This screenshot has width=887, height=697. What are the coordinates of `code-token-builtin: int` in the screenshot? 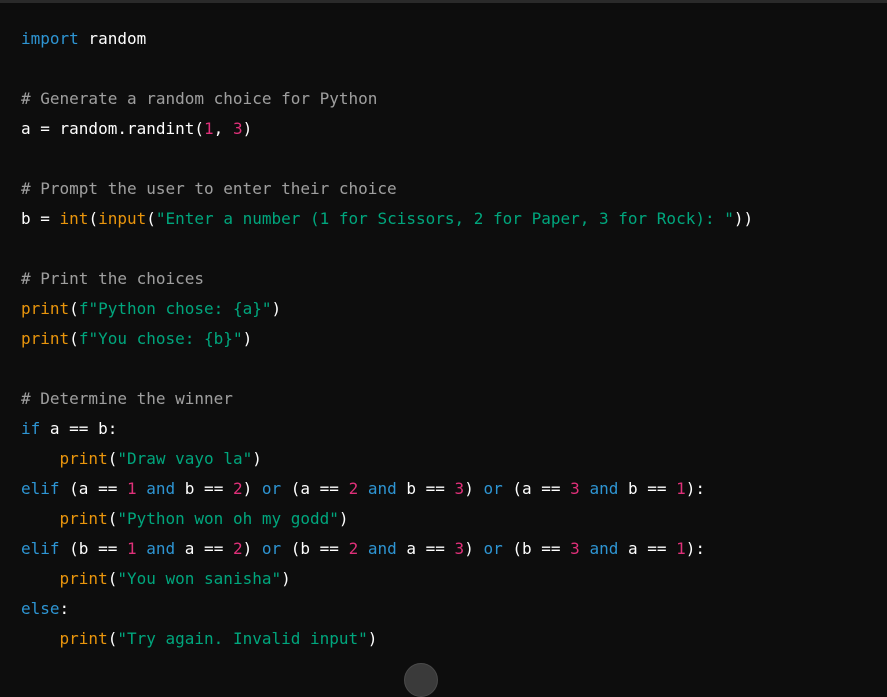 It's located at (74, 218).